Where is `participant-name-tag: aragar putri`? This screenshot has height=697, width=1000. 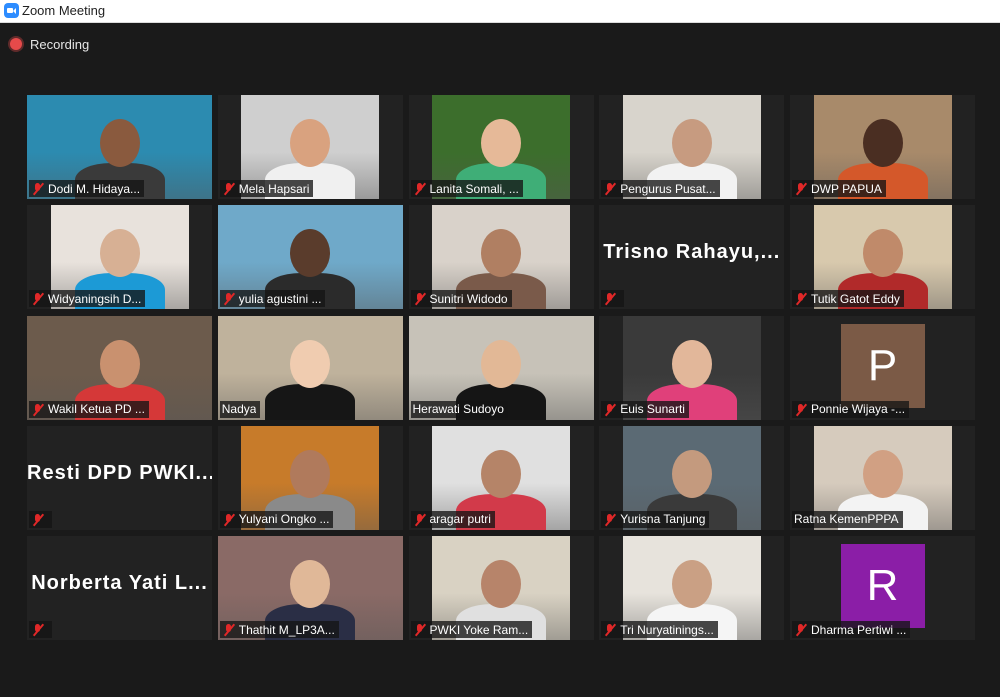 participant-name-tag: aragar putri is located at coordinates (452, 519).